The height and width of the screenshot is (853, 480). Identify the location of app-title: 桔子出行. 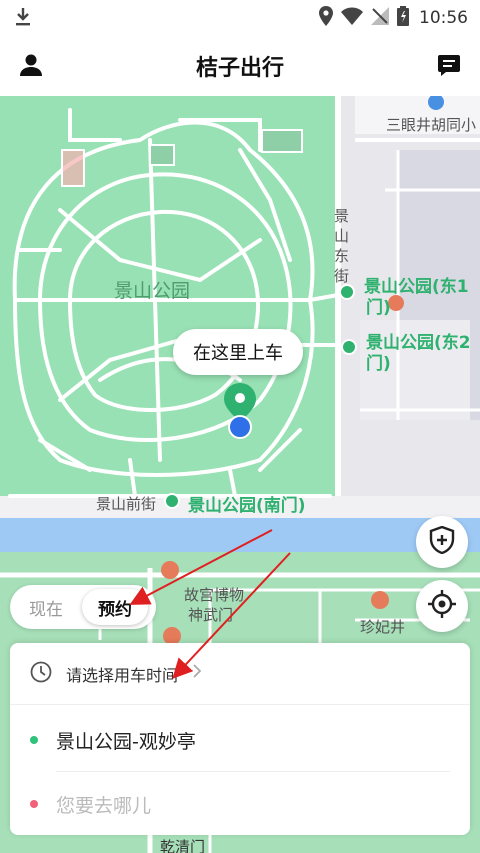
(239, 68).